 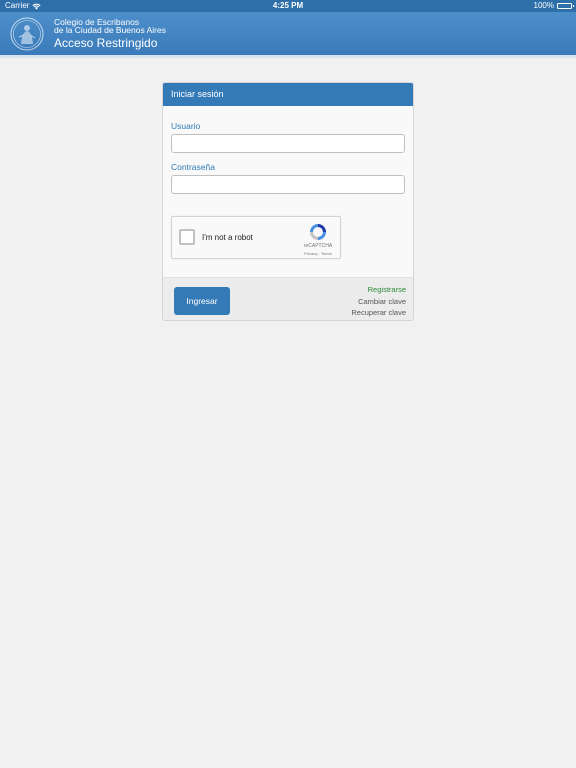 I want to click on status-bar: Carrier 4:25 PM 100%, so click(x=288, y=6).